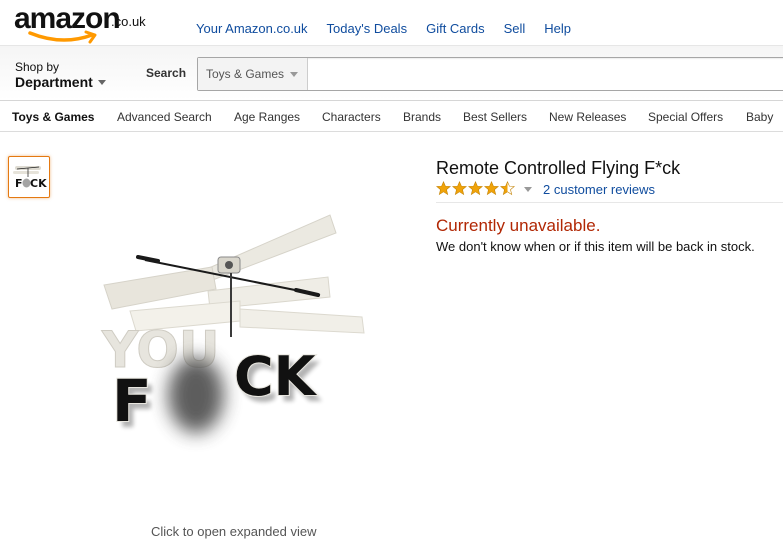 Image resolution: width=783 pixels, height=555 pixels. I want to click on search-input, so click(546, 74).